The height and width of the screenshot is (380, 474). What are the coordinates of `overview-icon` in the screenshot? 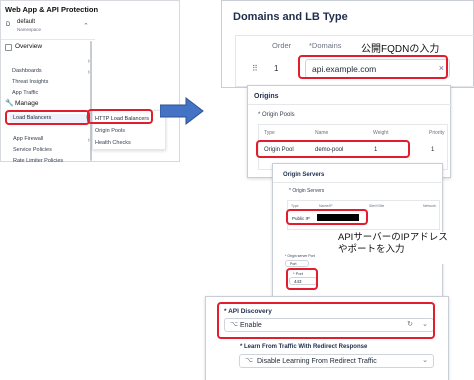 It's located at (8, 47).